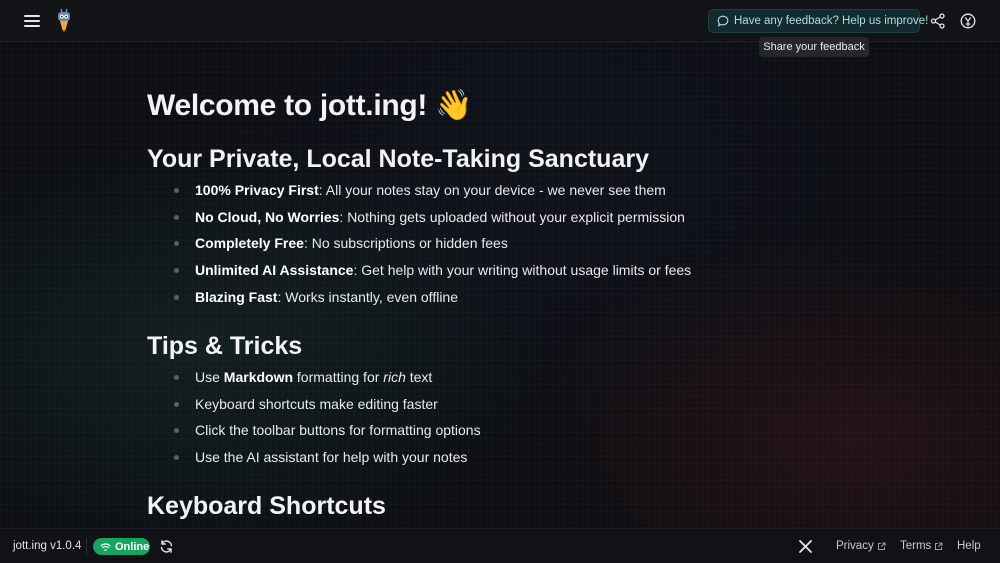 Image resolution: width=1000 pixels, height=563 pixels. Describe the element at coordinates (831, 21) in the screenshot. I see `feedback-label: Have any feedback? Help us improve!` at that location.